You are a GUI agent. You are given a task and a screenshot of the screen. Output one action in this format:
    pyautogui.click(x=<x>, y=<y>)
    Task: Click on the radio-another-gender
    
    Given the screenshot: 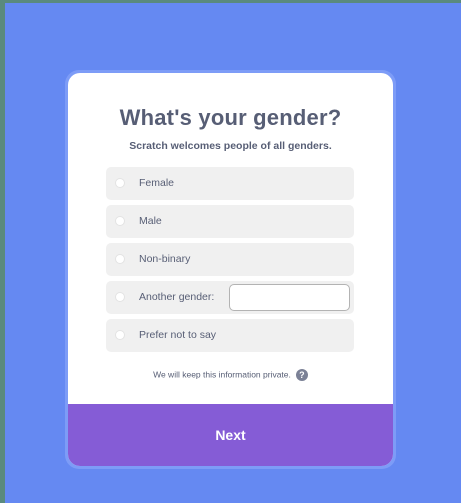 What is the action you would take?
    pyautogui.click(x=120, y=297)
    